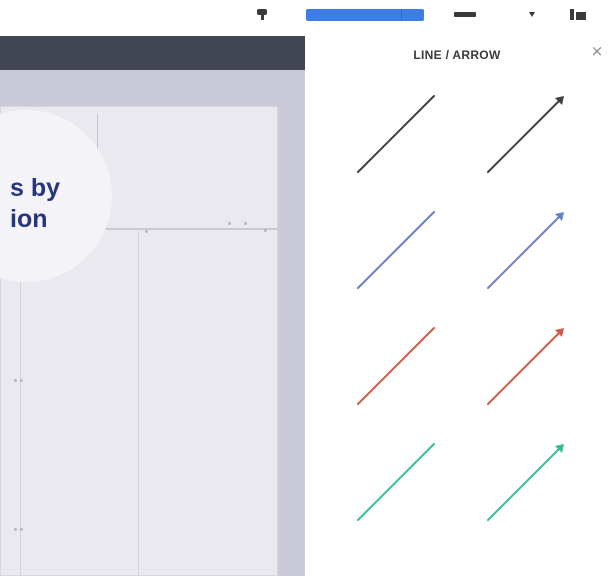 Image resolution: width=609 pixels, height=576 pixels. I want to click on comment-icon, so click(263, 13).